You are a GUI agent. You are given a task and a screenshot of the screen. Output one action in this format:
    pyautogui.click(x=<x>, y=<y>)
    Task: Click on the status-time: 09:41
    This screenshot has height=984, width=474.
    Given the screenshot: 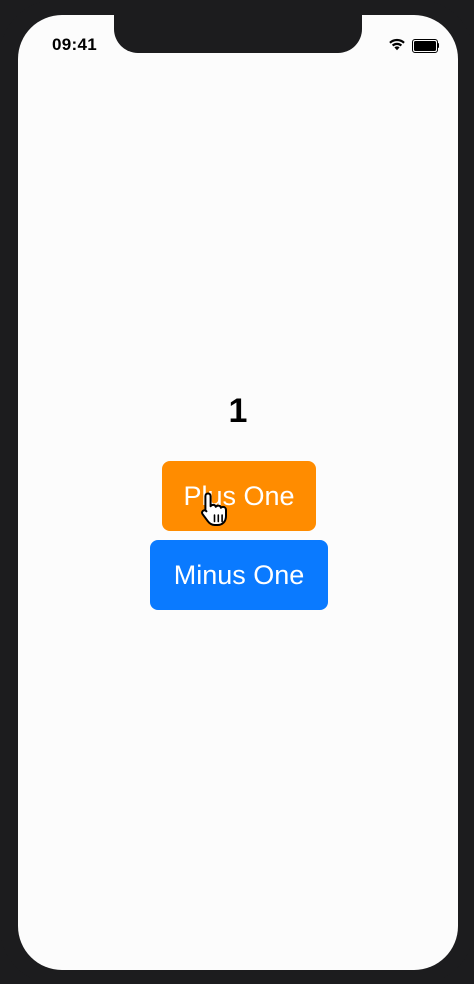 What is the action you would take?
    pyautogui.click(x=74, y=44)
    